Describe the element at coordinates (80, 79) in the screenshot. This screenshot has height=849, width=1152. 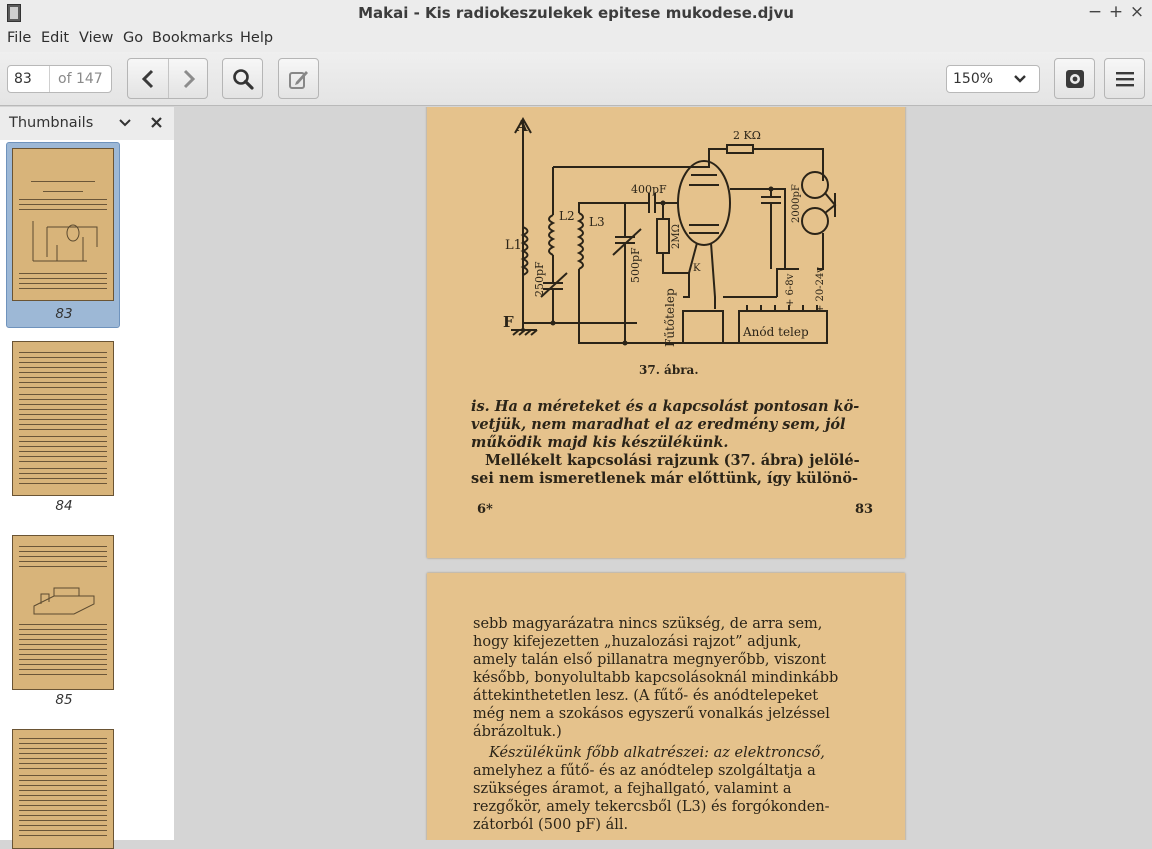
I see `page-total-label: of 147` at that location.